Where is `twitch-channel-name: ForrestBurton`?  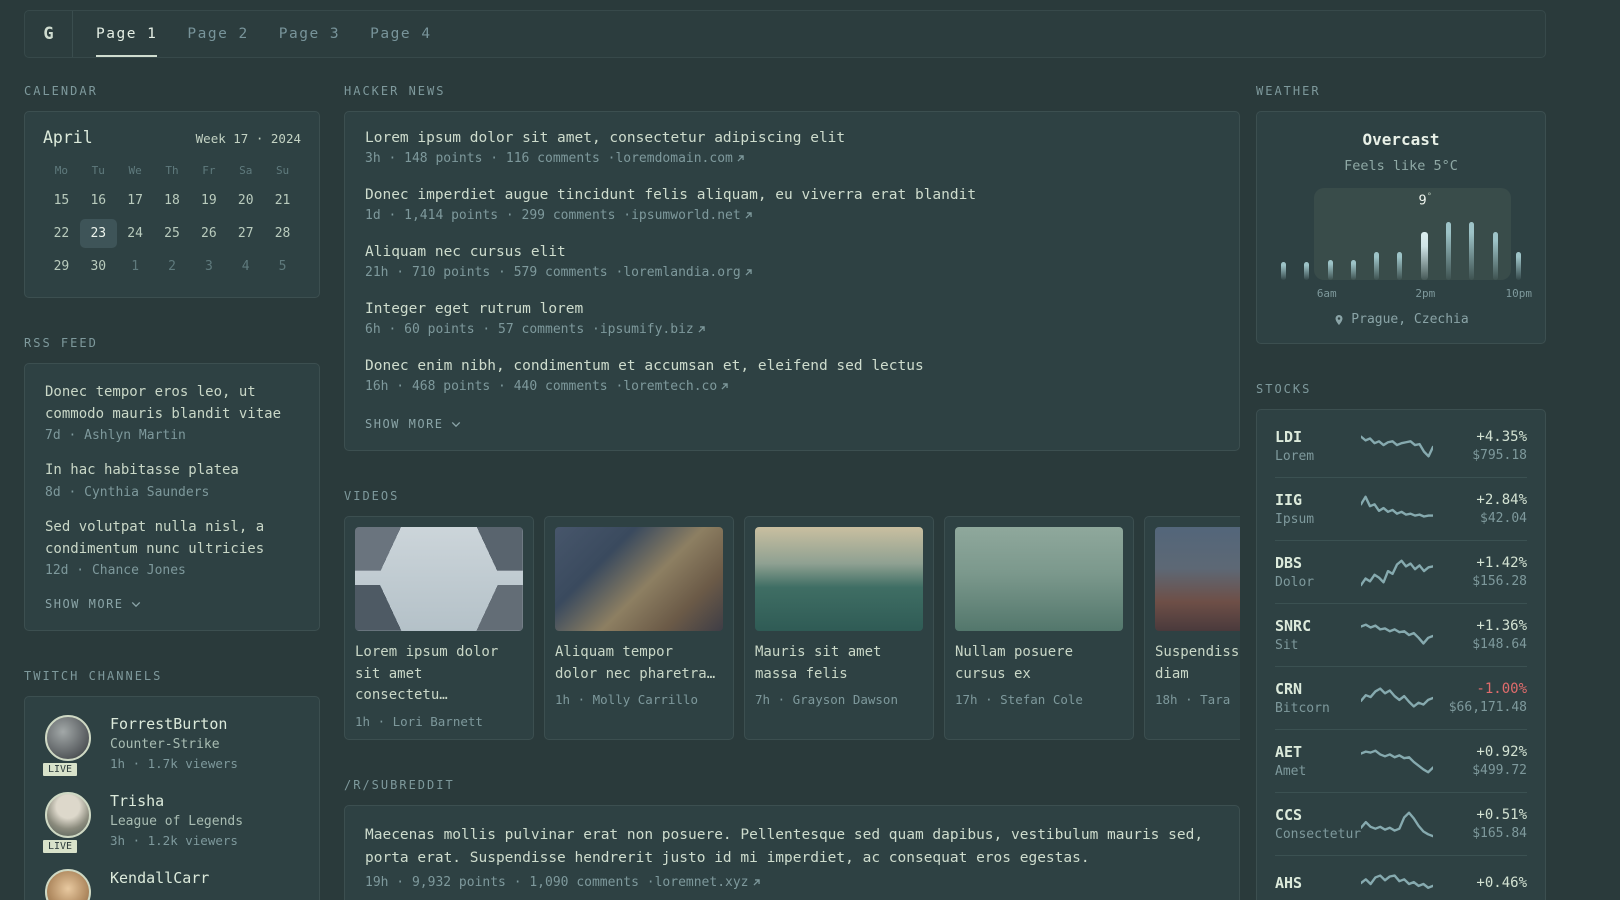 twitch-channel-name: ForrestBurton is located at coordinates (169, 724).